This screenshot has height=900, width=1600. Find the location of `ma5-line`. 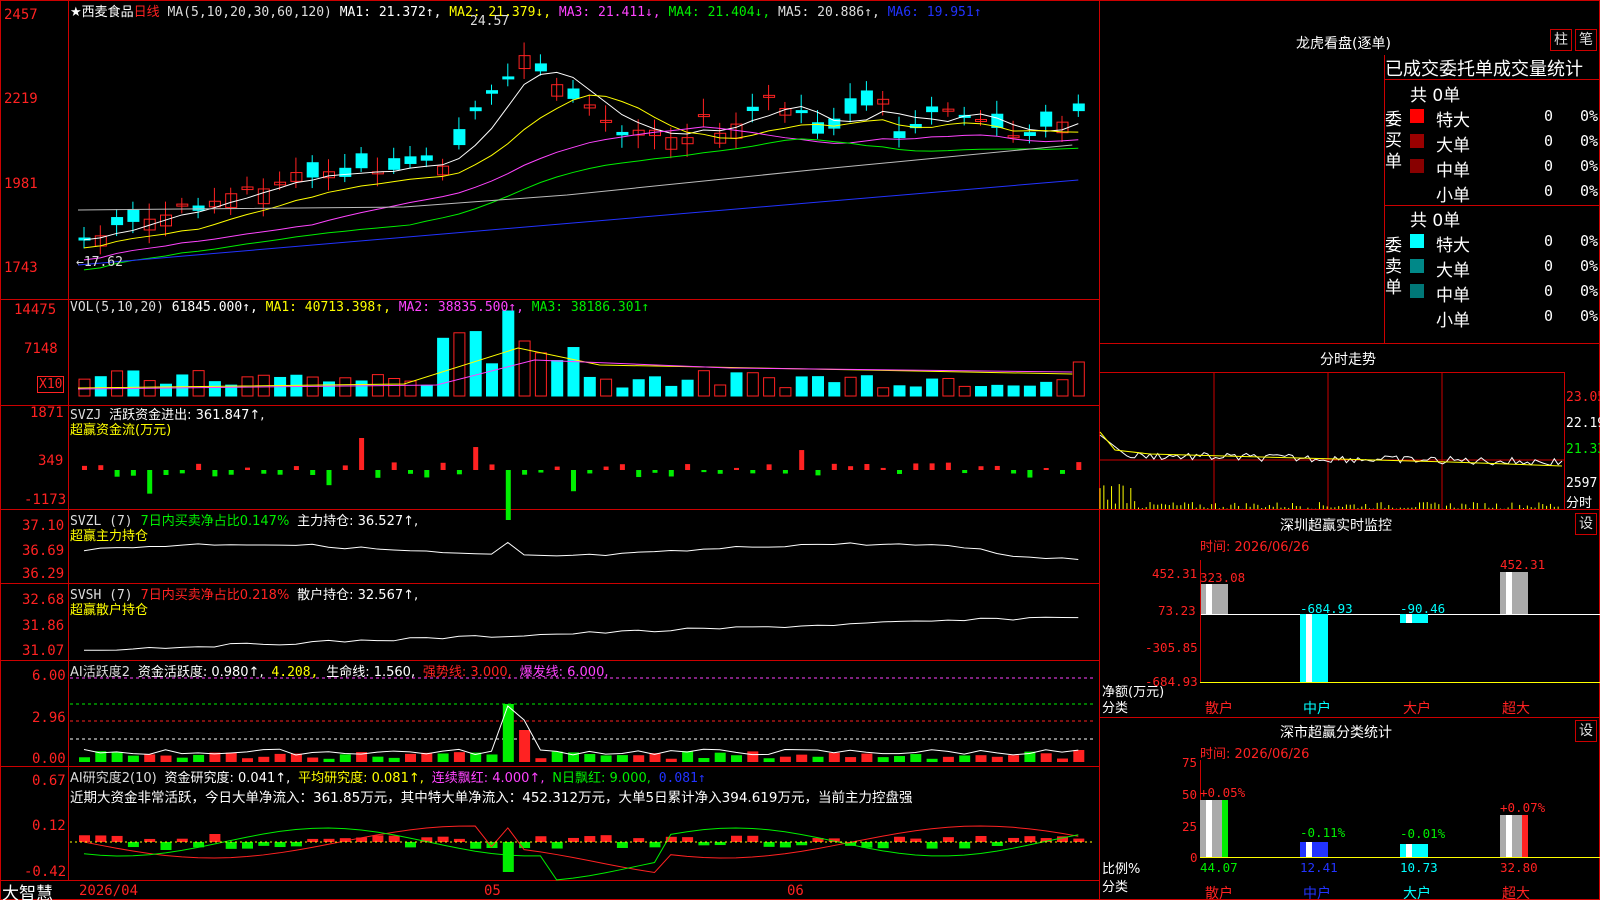

ma5-line is located at coordinates (575, 177).